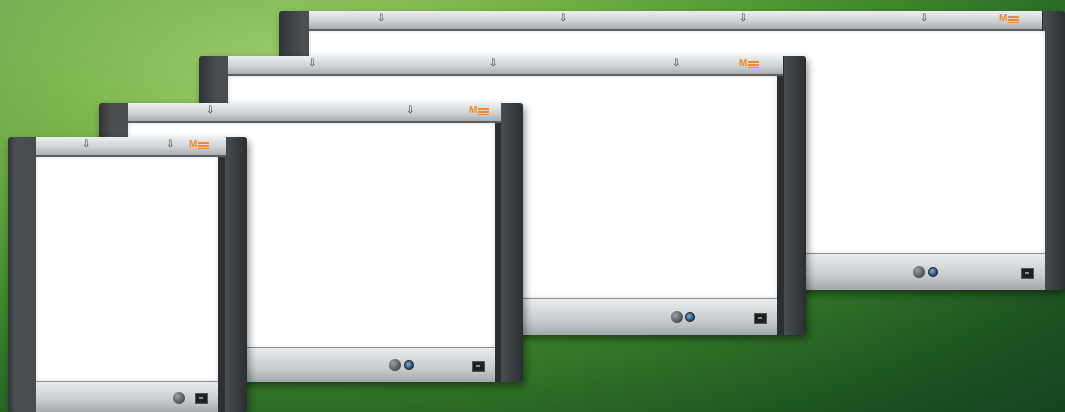 The image size is (1065, 412). What do you see at coordinates (127, 396) in the screenshot?
I see `control-rail` at bounding box center [127, 396].